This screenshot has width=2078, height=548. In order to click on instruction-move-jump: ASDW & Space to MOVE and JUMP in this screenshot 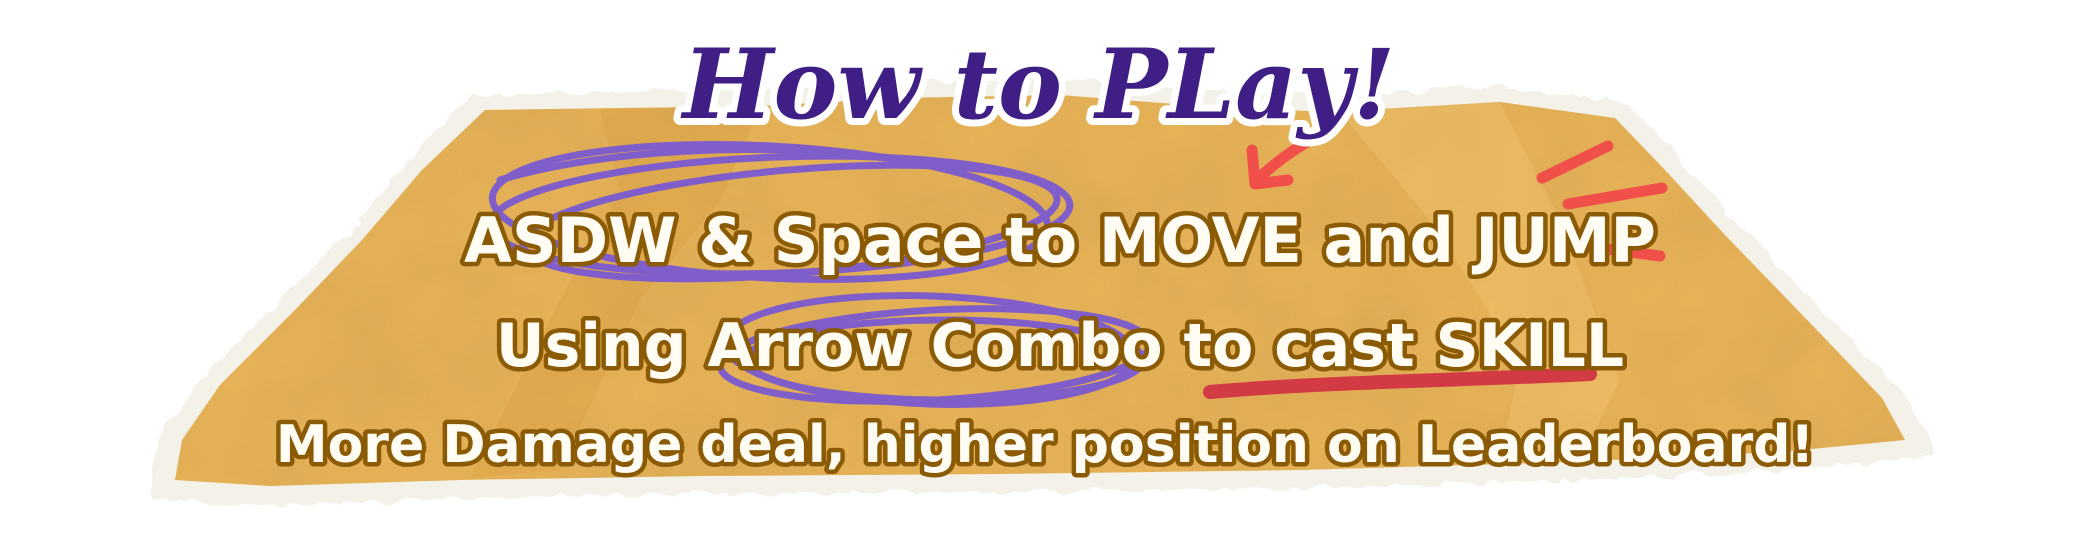, I will do `click(1060, 240)`.